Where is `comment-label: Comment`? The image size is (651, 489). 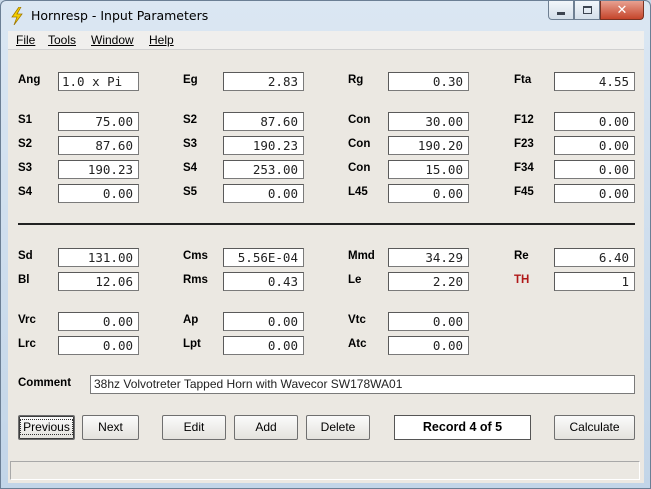 comment-label: Comment is located at coordinates (45, 383).